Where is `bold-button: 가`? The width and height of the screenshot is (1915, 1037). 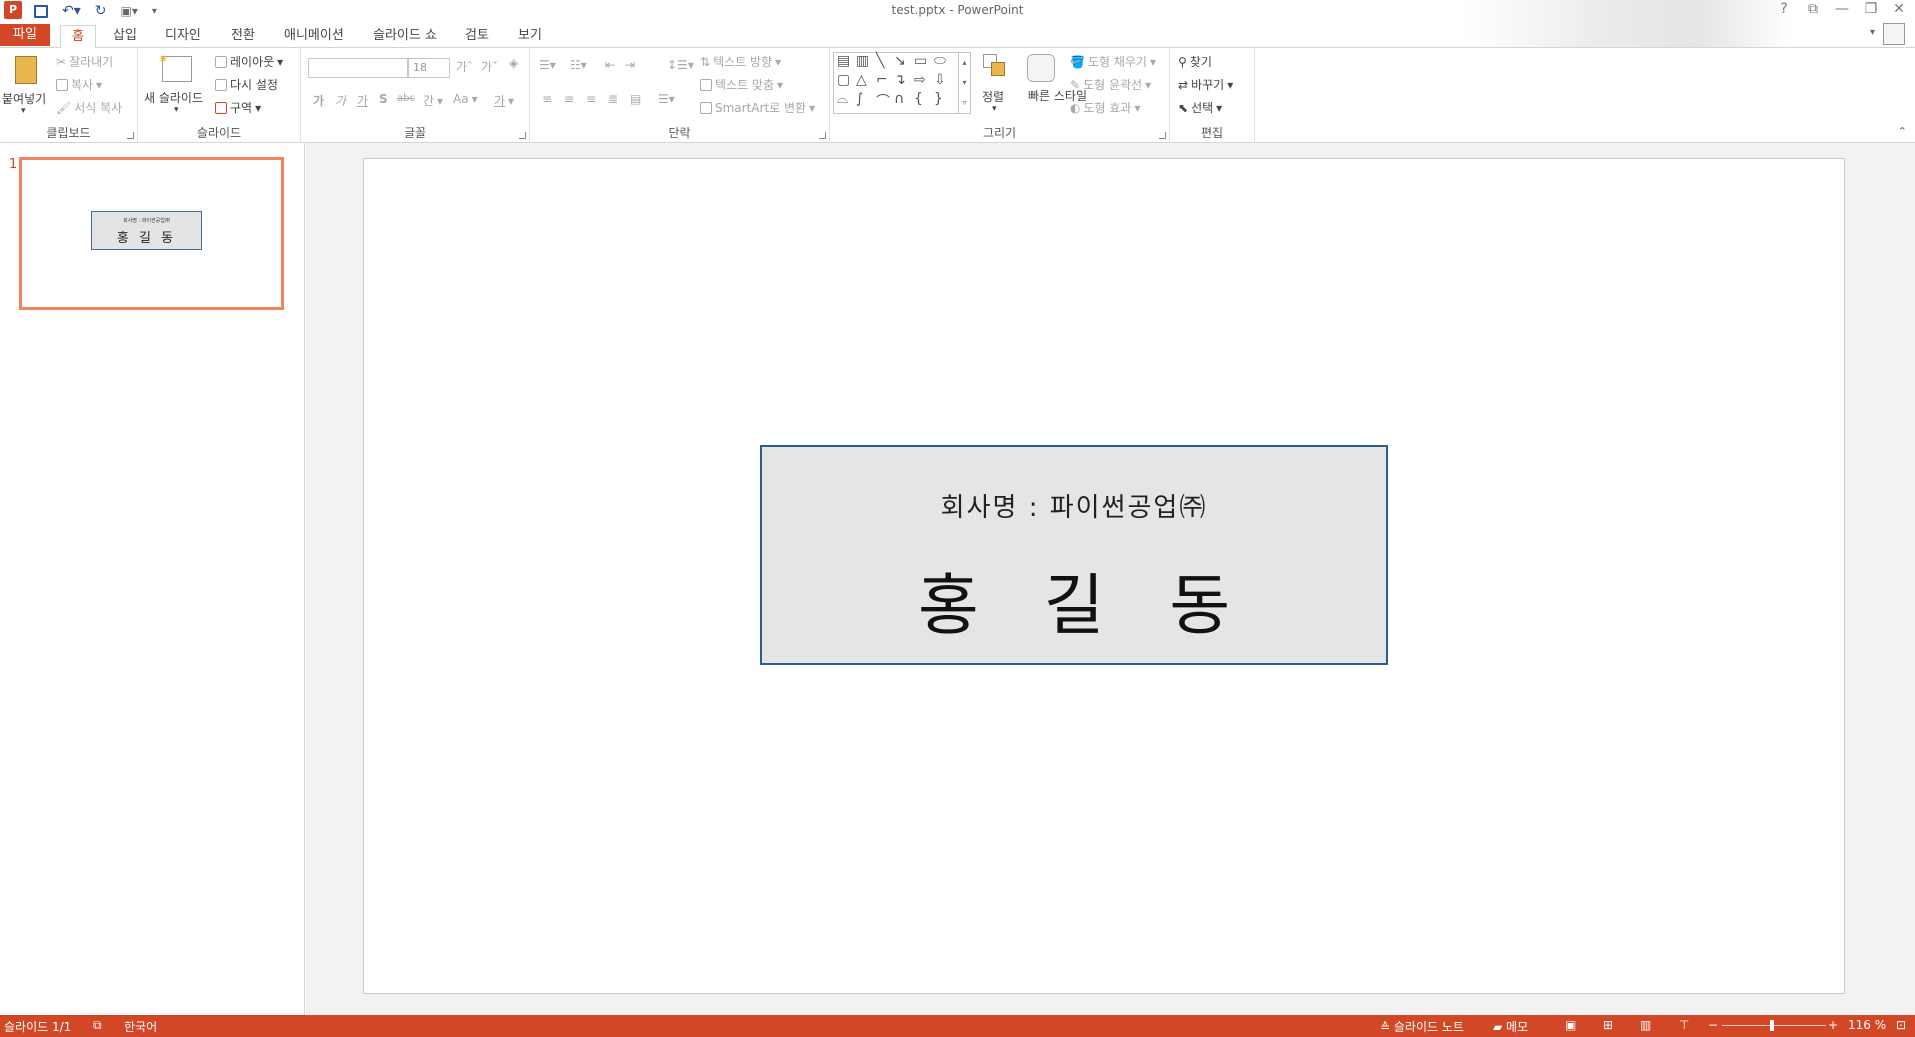
bold-button: 가 is located at coordinates (318, 100).